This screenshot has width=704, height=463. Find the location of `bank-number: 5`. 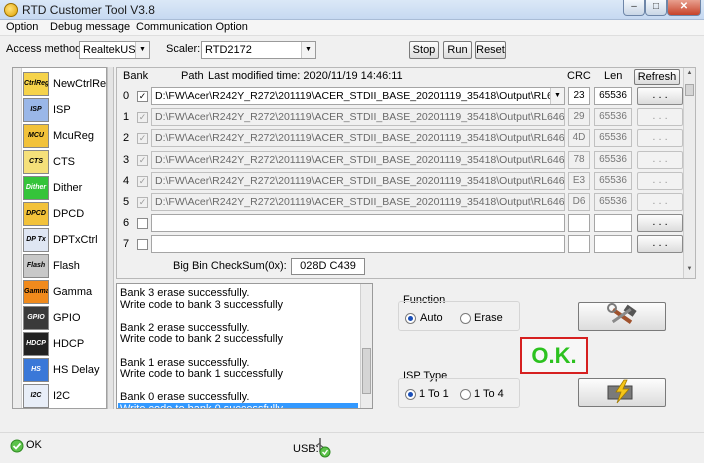

bank-number: 5 is located at coordinates (126, 202).